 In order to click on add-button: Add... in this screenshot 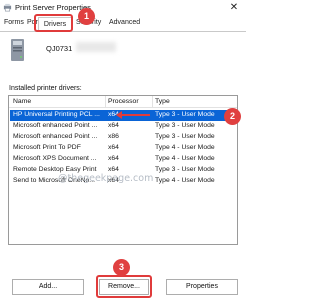, I will do `click(48, 287)`.